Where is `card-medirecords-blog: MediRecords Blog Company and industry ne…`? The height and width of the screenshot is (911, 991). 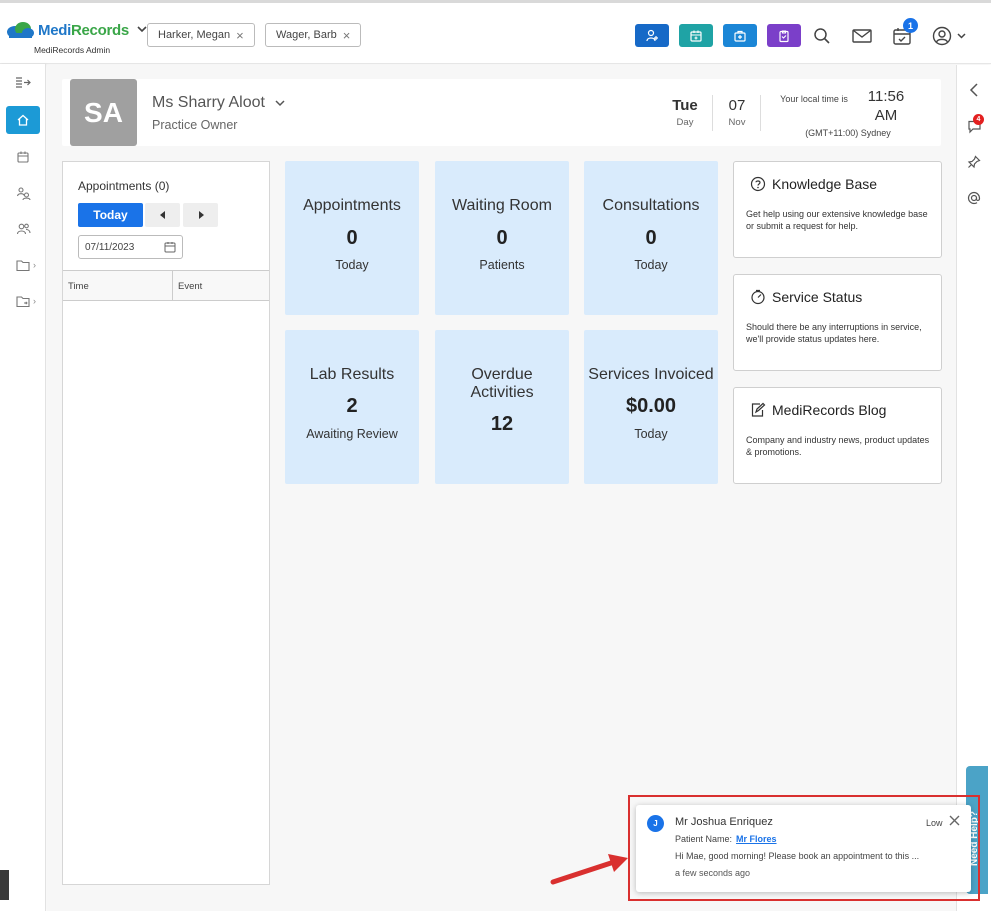
card-medirecords-blog: MediRecords Blog Company and industry ne… is located at coordinates (837, 435).